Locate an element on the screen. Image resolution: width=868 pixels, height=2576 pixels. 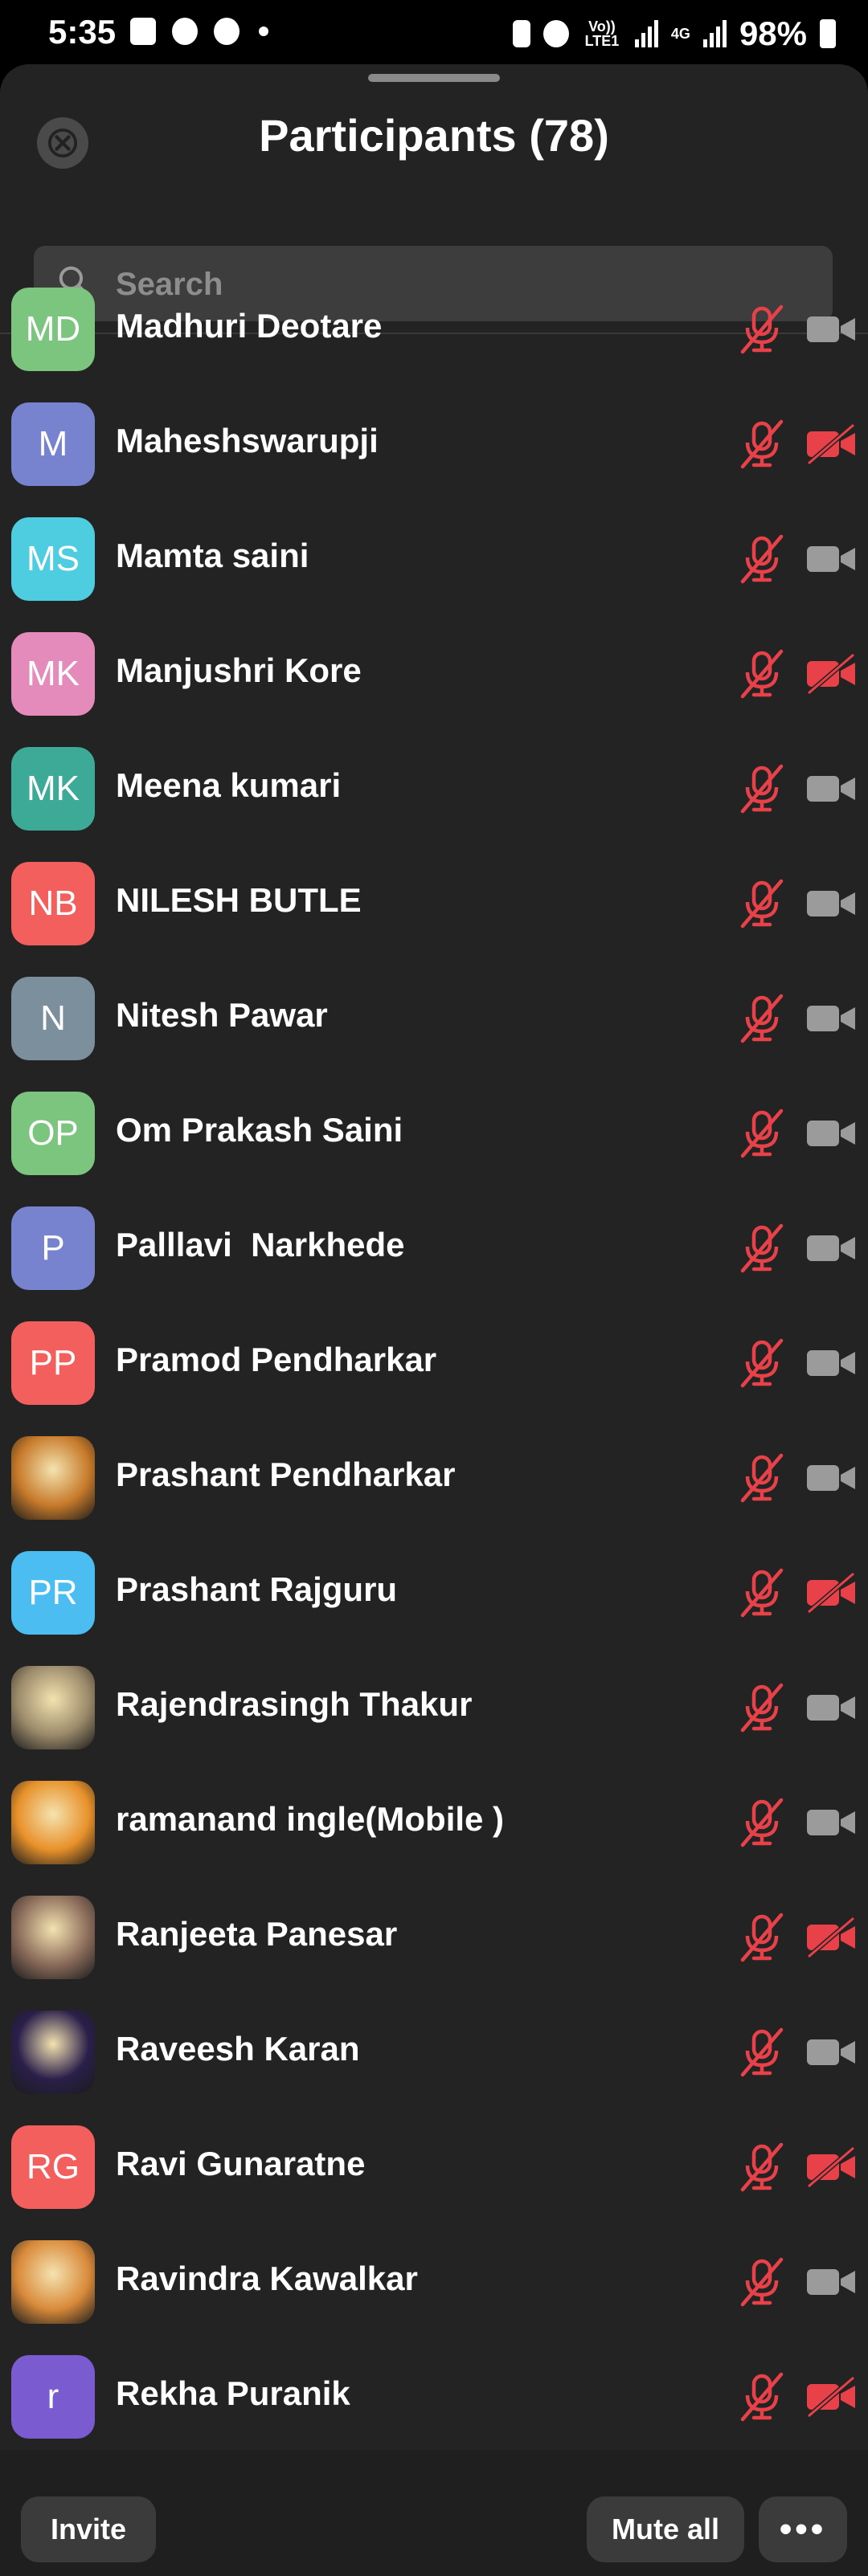
participant-name: Ravindra Kawalkar is located at coordinates (267, 2278).